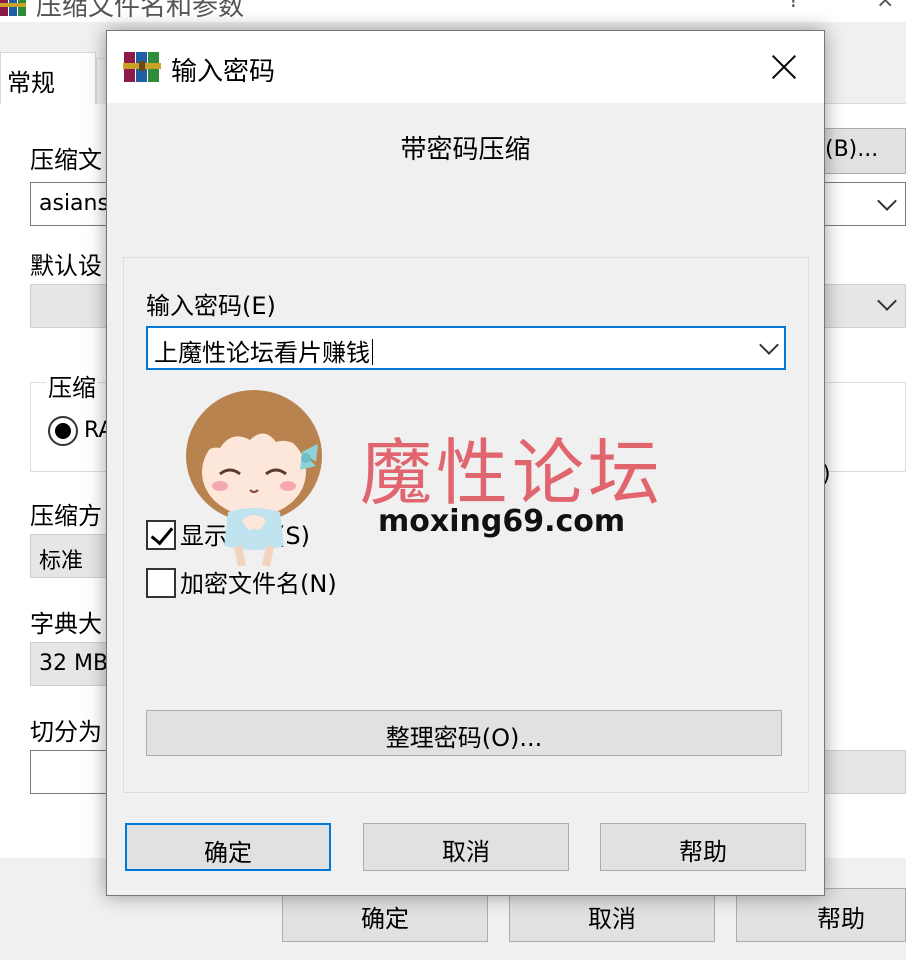 This screenshot has width=906, height=960. I want to click on format-group-label: 压缩, so click(72, 385).